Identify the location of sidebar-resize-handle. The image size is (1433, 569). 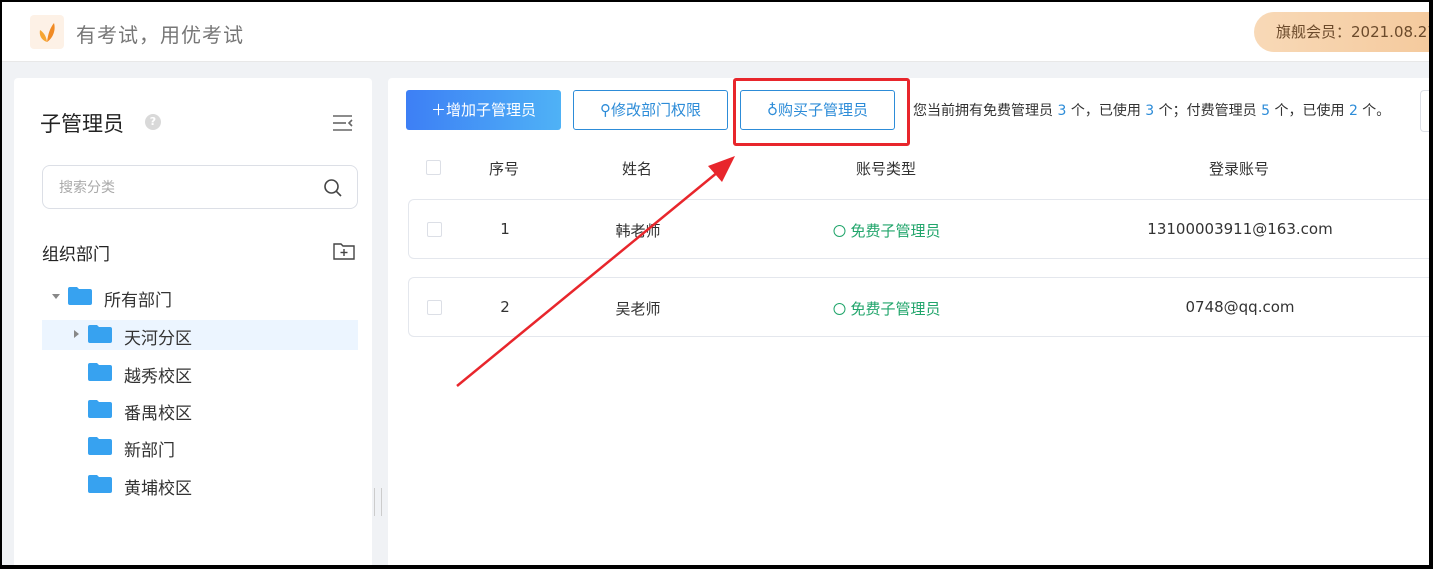
(378, 502).